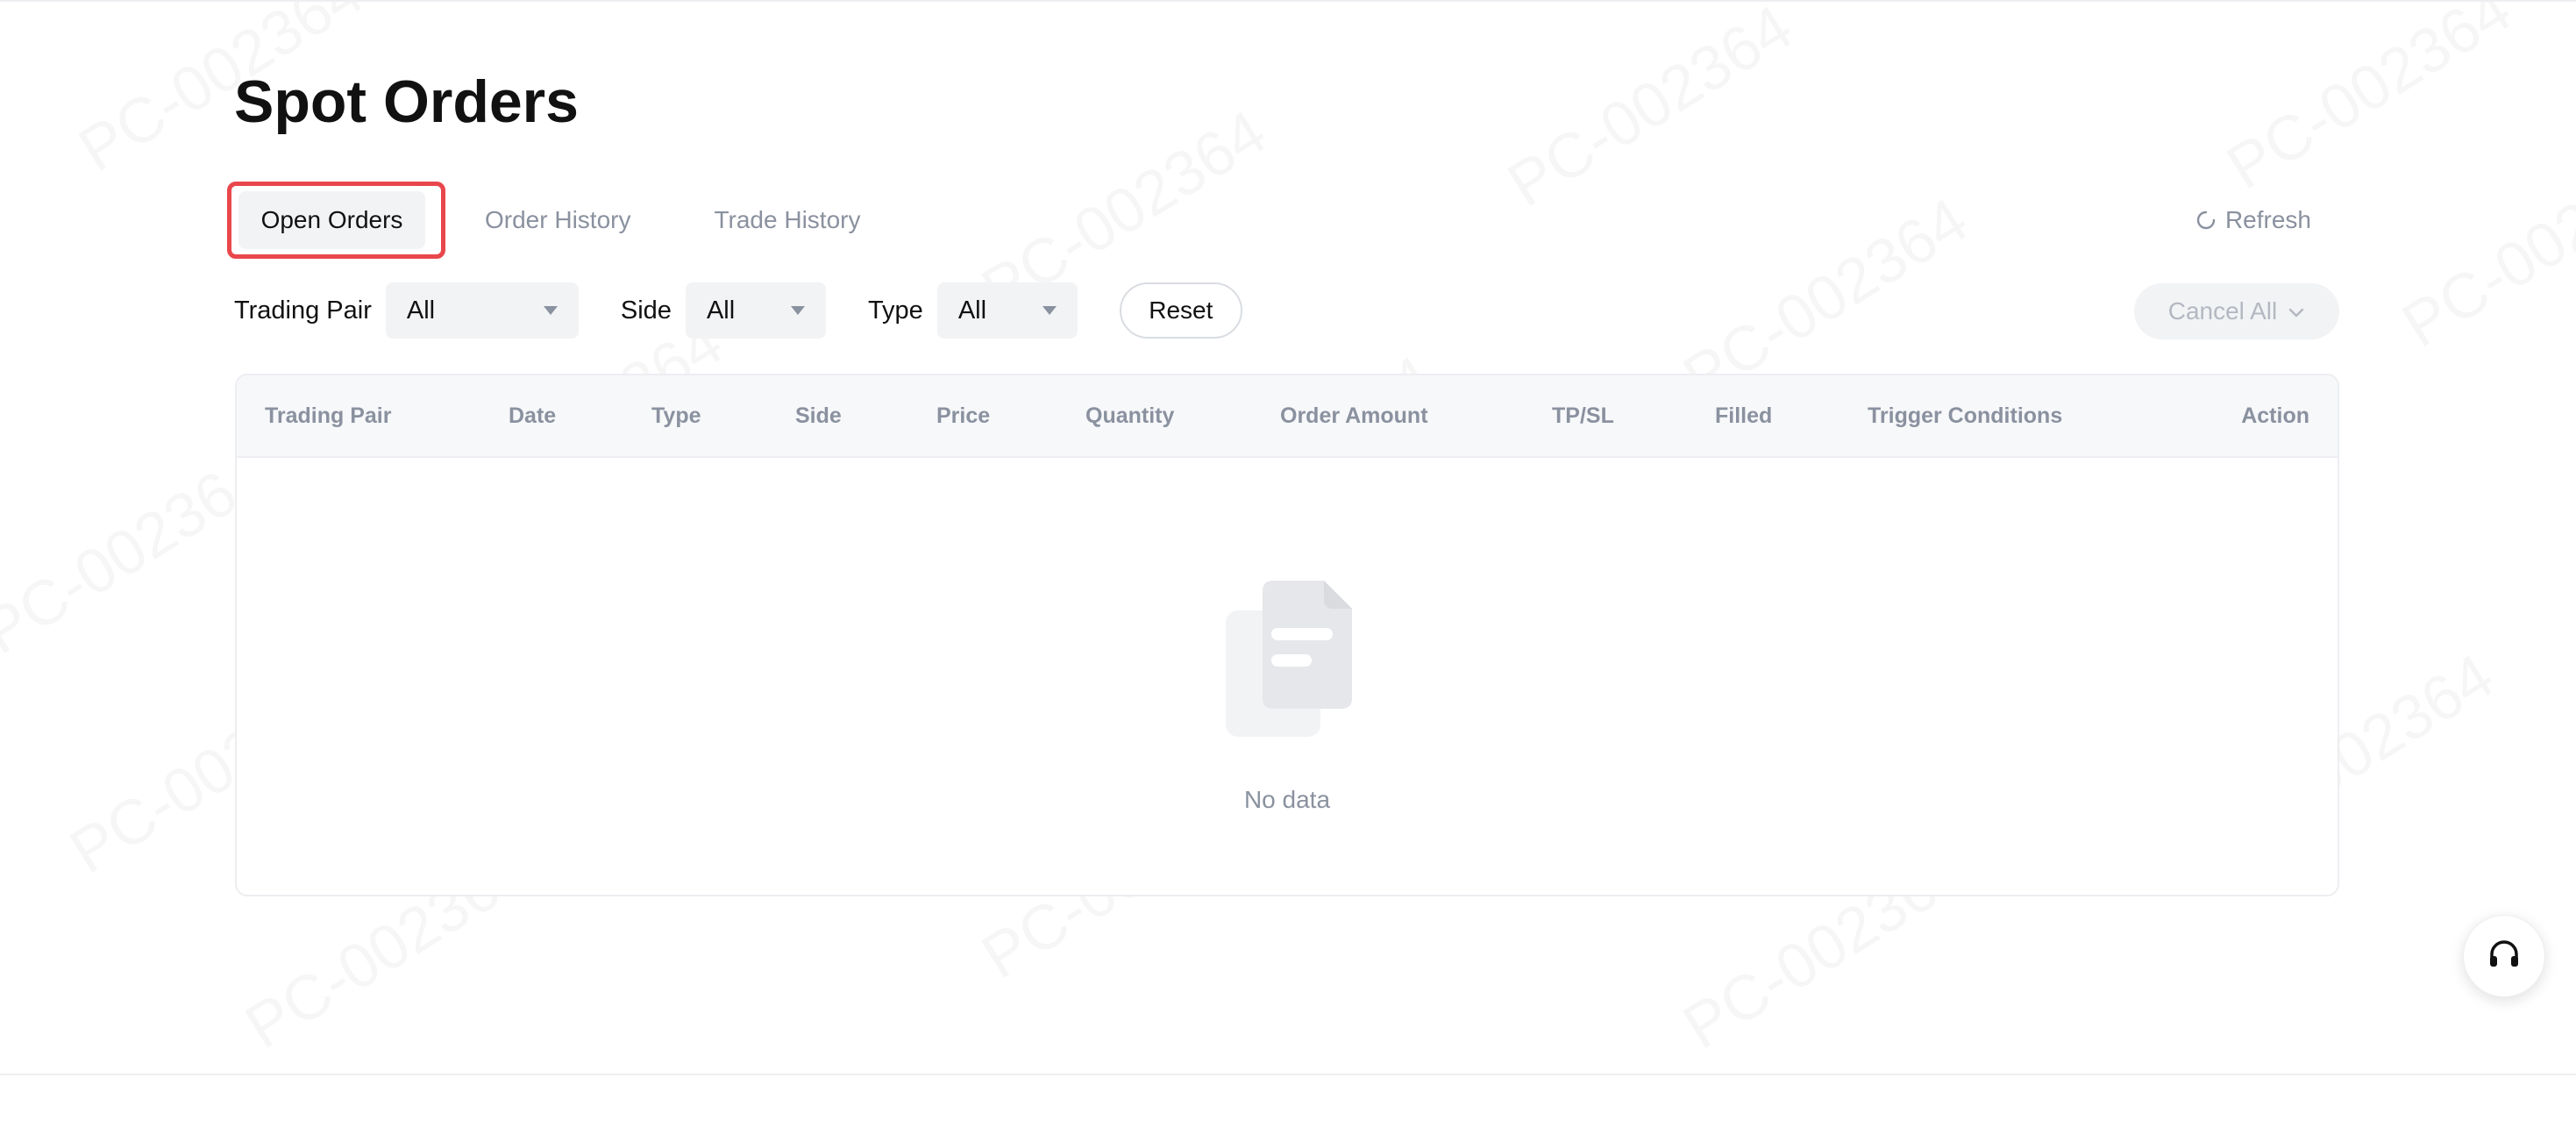 The width and height of the screenshot is (2576, 1135). What do you see at coordinates (721, 310) in the screenshot?
I see `side-select-value: All` at bounding box center [721, 310].